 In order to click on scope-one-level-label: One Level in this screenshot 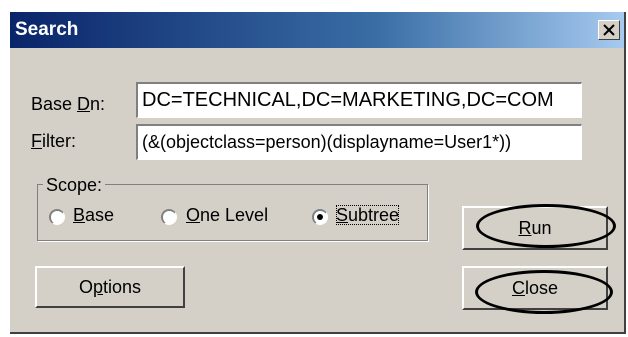, I will do `click(227, 215)`.